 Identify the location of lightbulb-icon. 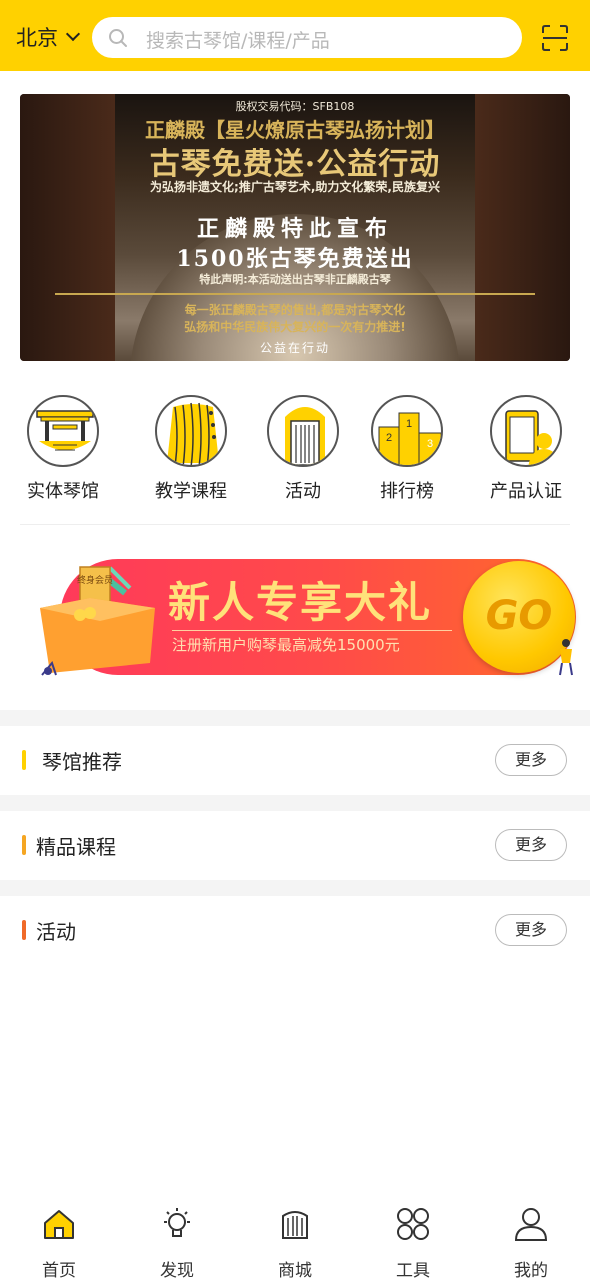
(177, 1222).